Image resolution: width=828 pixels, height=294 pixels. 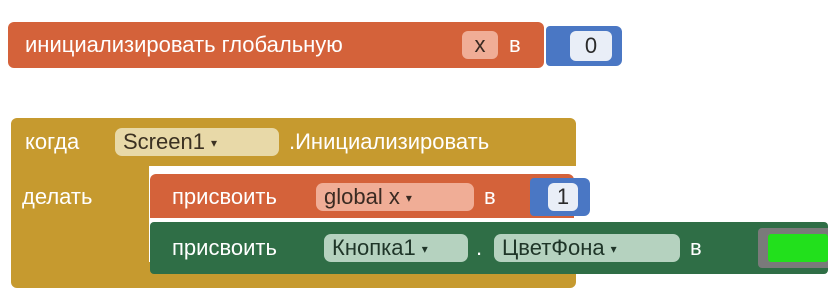 I want to click on number-block-one: 1, so click(x=560, y=197).